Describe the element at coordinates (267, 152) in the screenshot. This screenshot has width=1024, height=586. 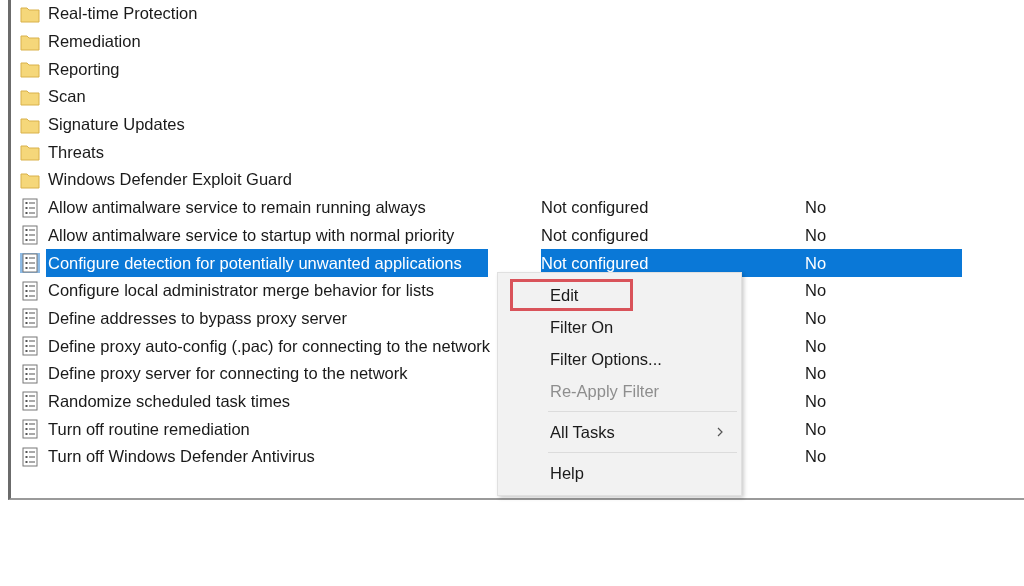
I see `list-row: Threats` at that location.